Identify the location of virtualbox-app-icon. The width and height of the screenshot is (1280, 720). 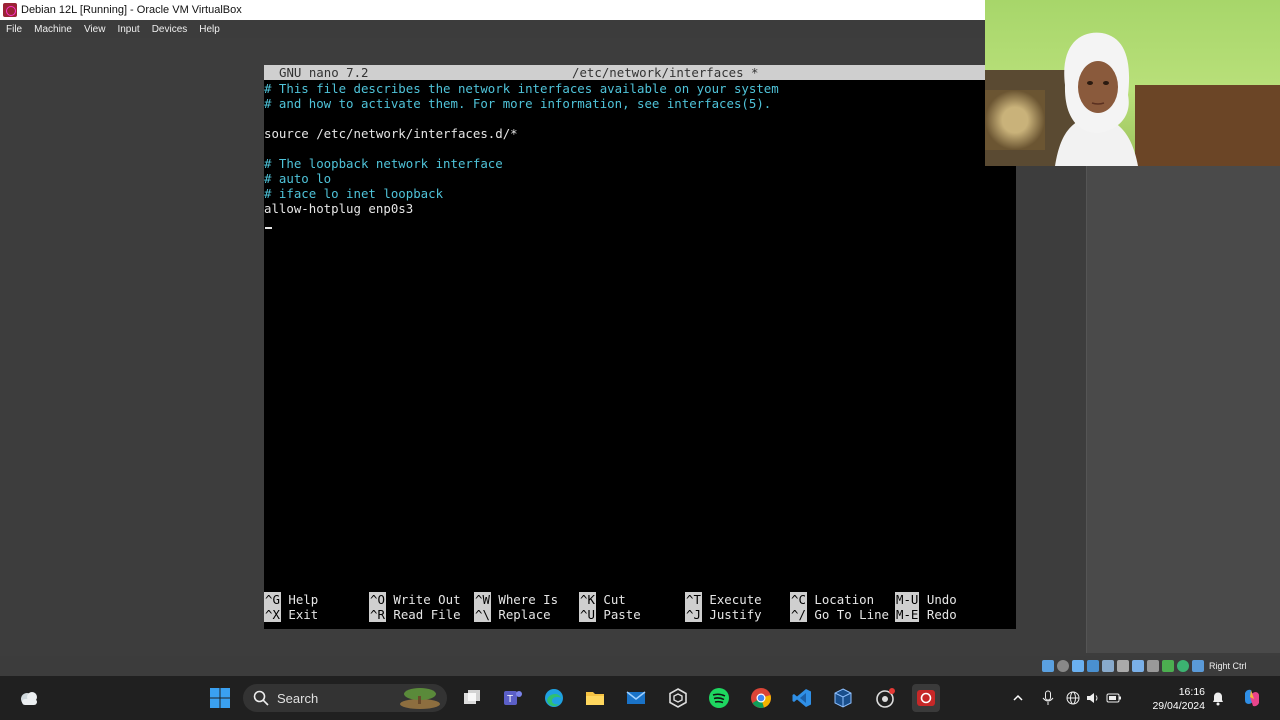
(10, 10).